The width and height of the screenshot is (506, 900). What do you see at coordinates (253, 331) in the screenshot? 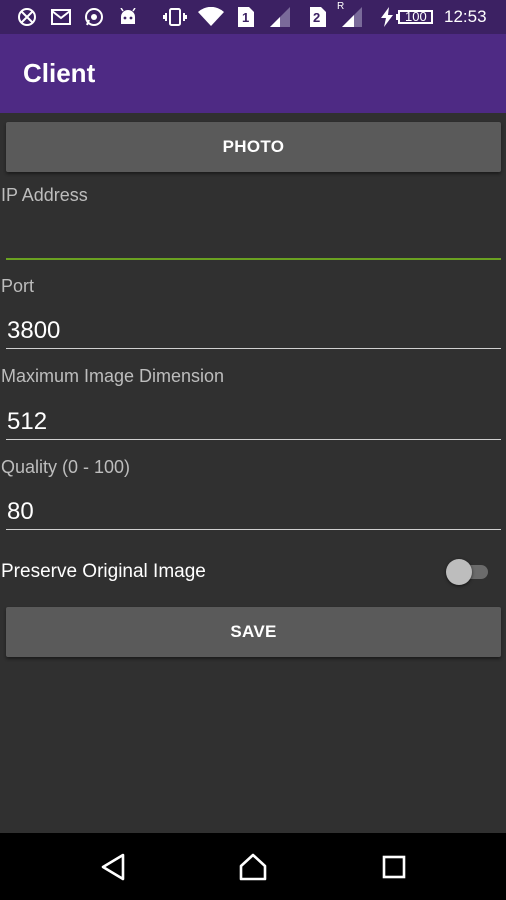
I see `port-field: 3800` at bounding box center [253, 331].